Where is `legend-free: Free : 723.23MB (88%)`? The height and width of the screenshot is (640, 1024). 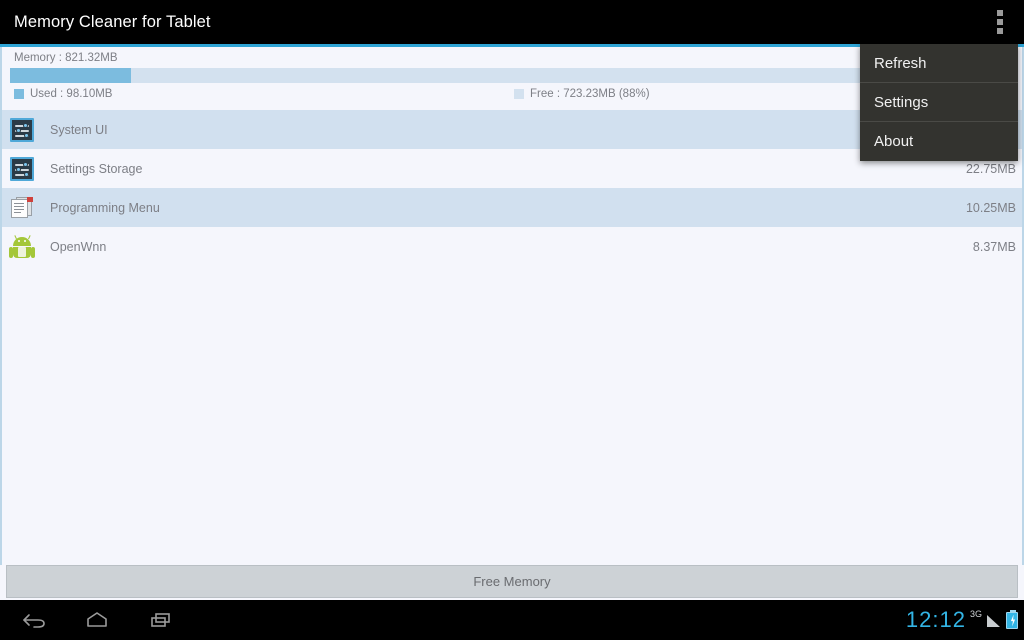 legend-free: Free : 723.23MB (88%) is located at coordinates (582, 94).